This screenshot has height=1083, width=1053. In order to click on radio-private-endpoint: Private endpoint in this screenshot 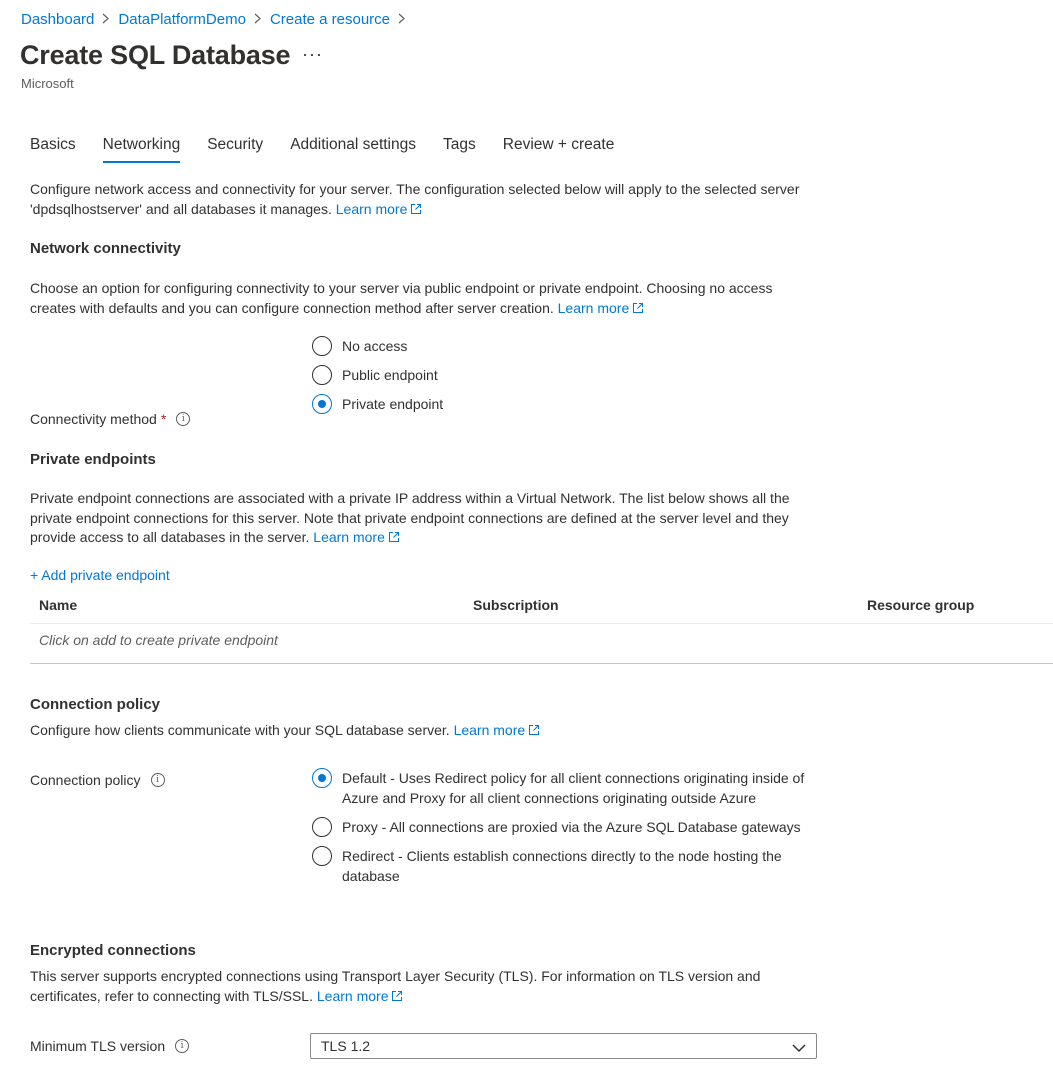, I will do `click(377, 404)`.